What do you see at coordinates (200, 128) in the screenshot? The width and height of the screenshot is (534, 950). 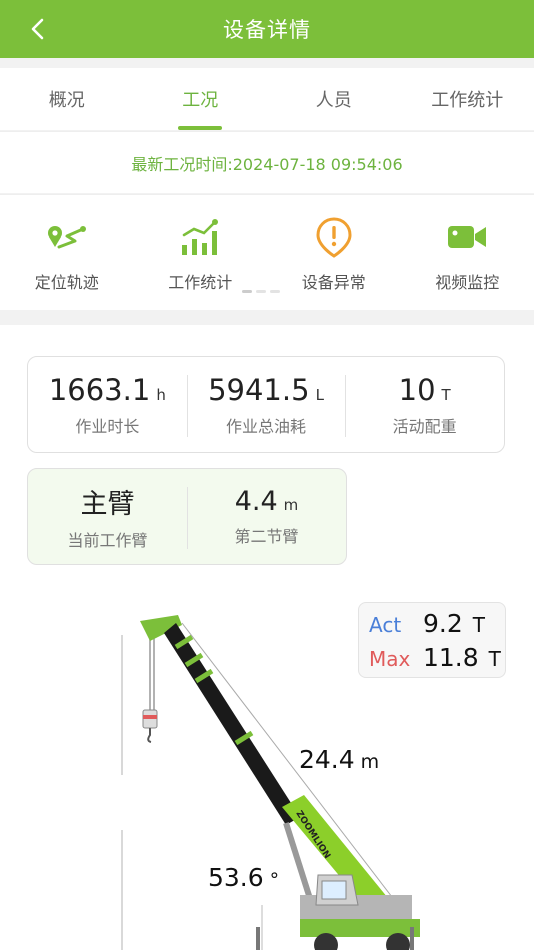 I see `active-tab-indicator` at bounding box center [200, 128].